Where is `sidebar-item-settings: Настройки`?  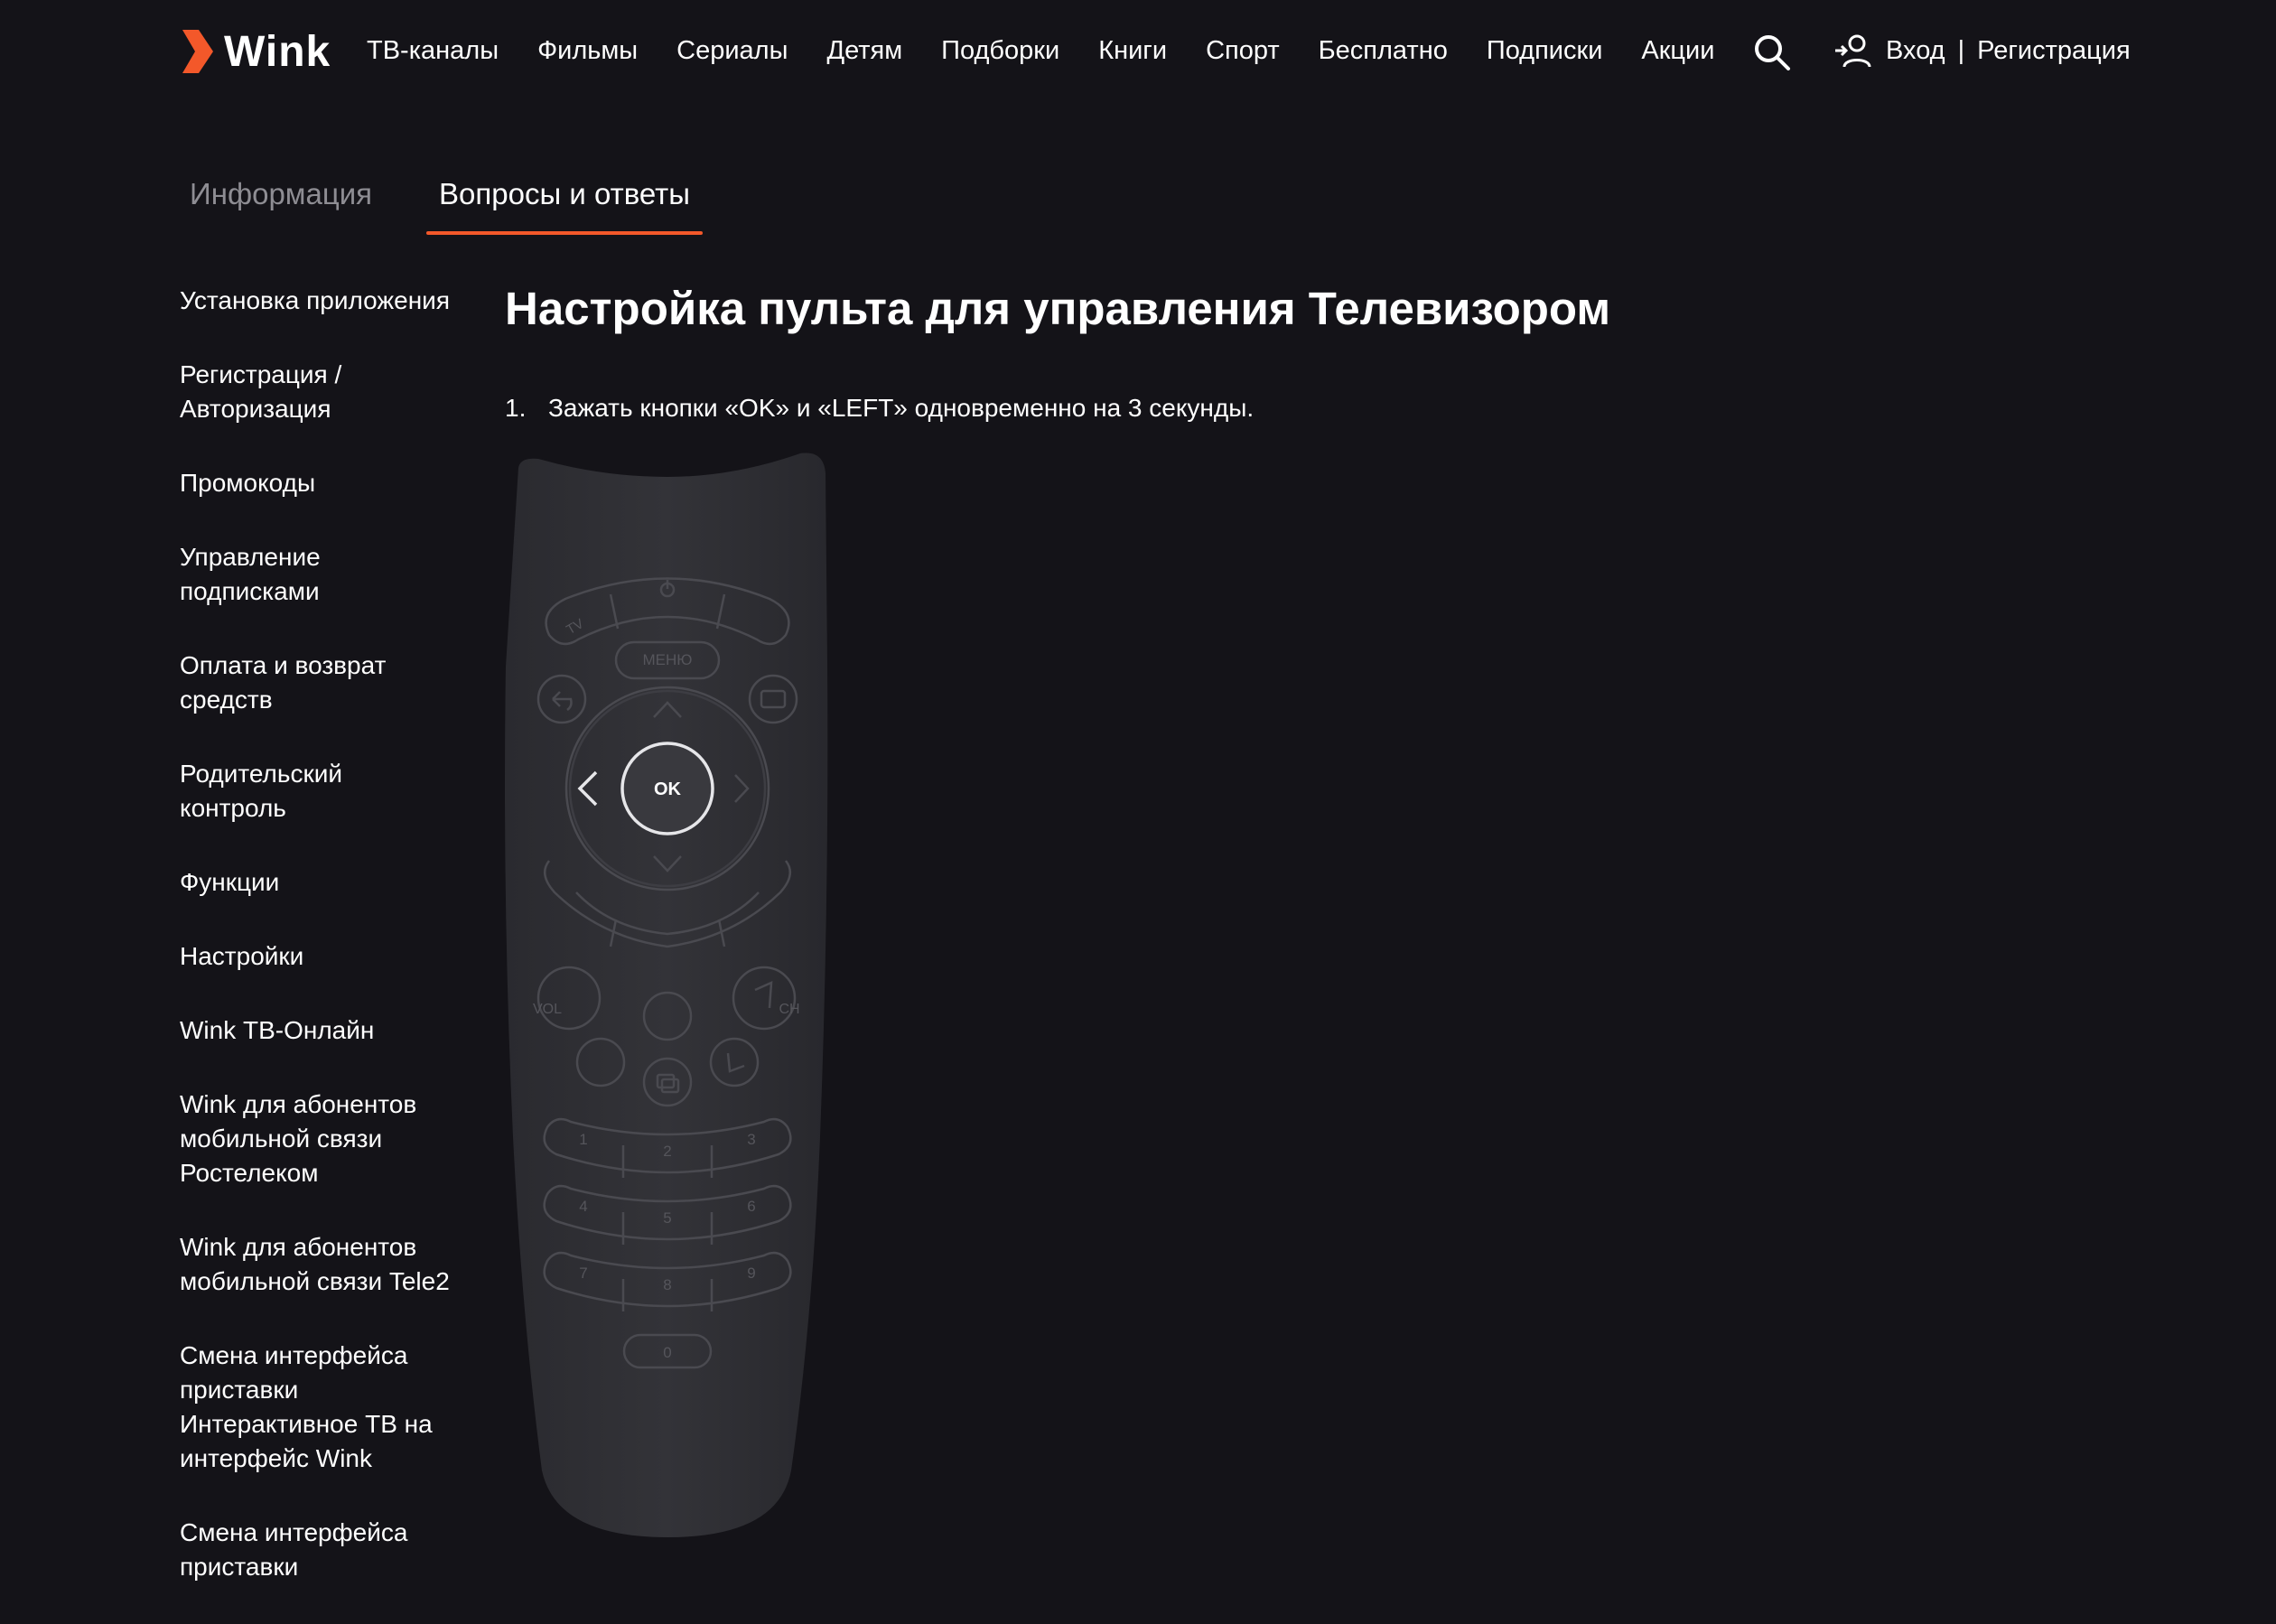 sidebar-item-settings: Настройки is located at coordinates (329, 956).